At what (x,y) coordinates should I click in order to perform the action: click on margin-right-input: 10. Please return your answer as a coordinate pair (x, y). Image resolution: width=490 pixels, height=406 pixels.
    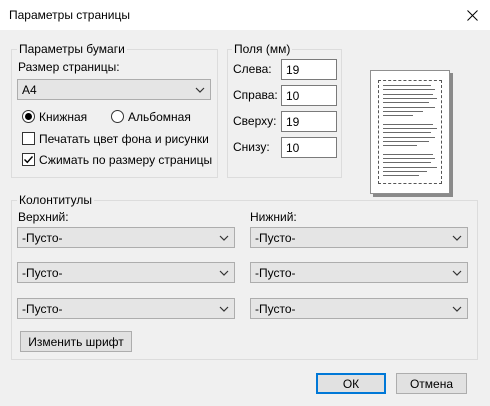
    Looking at the image, I should click on (309, 95).